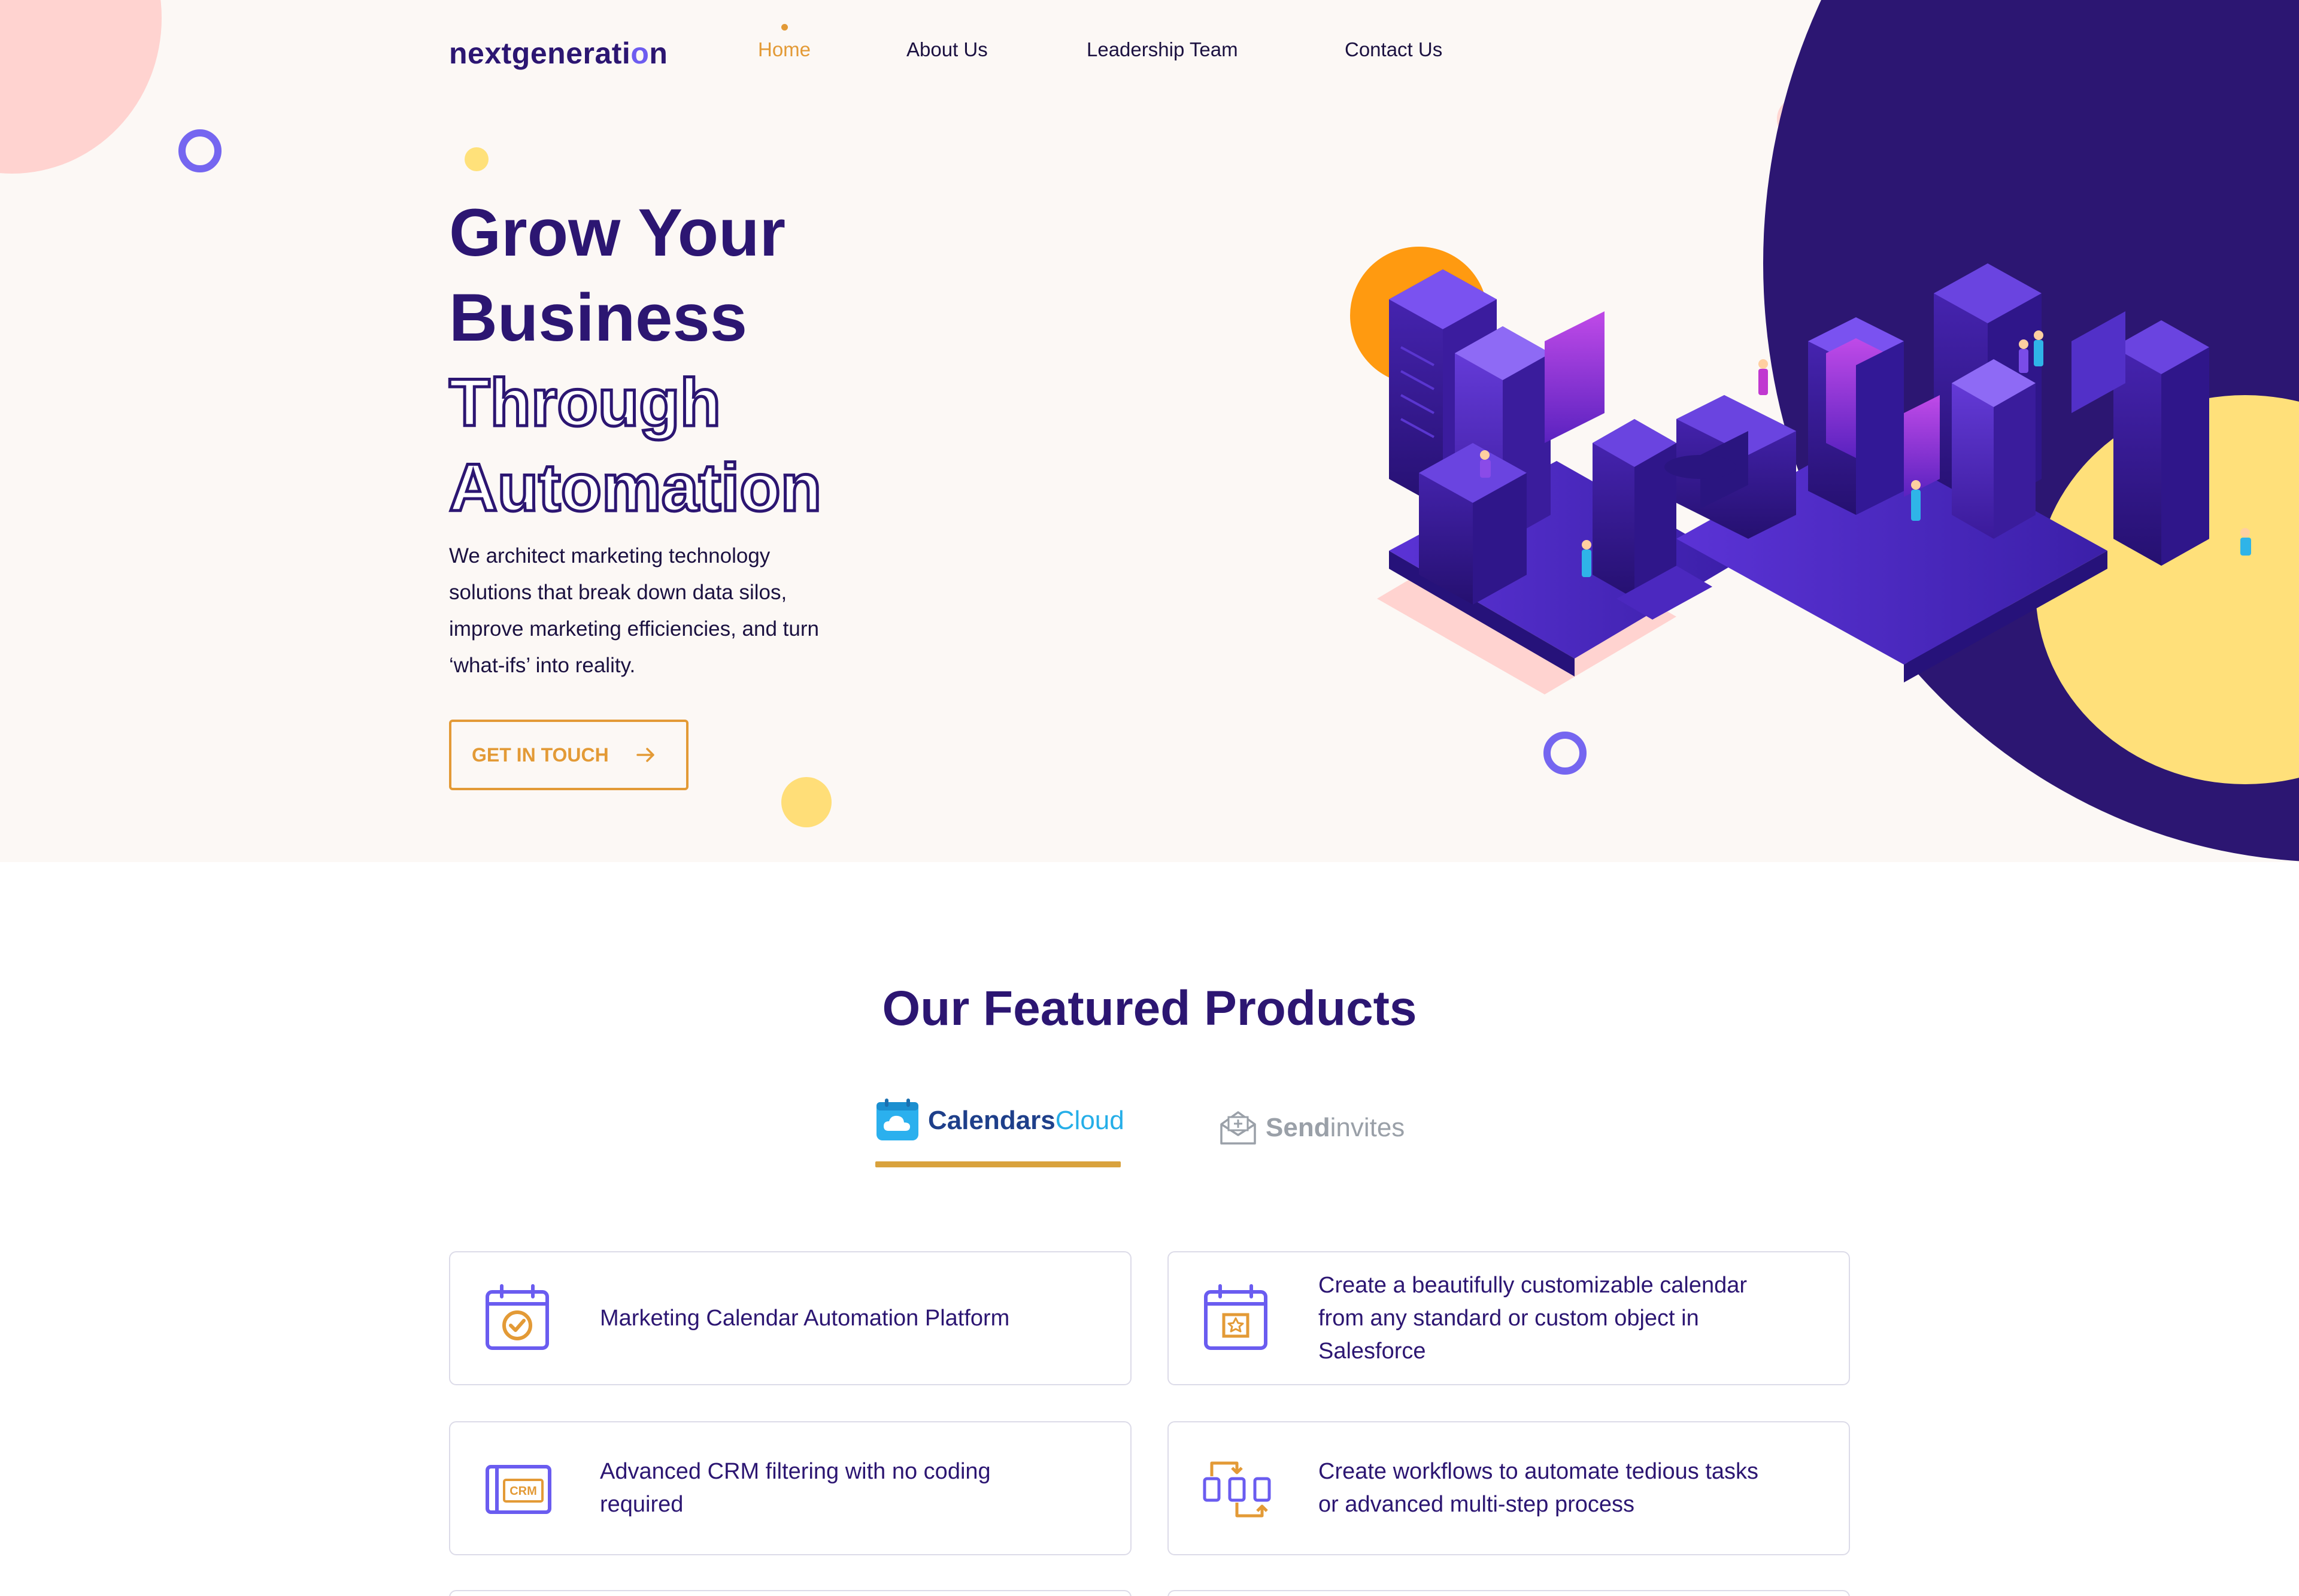 Image resolution: width=2299 pixels, height=1596 pixels. Describe the element at coordinates (618, 592) in the screenshot. I see `hero-description-line: solutions that break down data silos,` at that location.